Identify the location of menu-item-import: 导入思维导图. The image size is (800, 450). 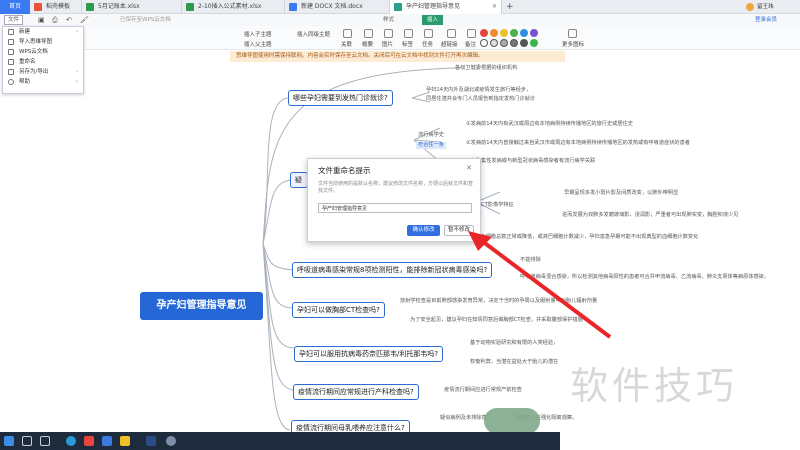
(43, 42).